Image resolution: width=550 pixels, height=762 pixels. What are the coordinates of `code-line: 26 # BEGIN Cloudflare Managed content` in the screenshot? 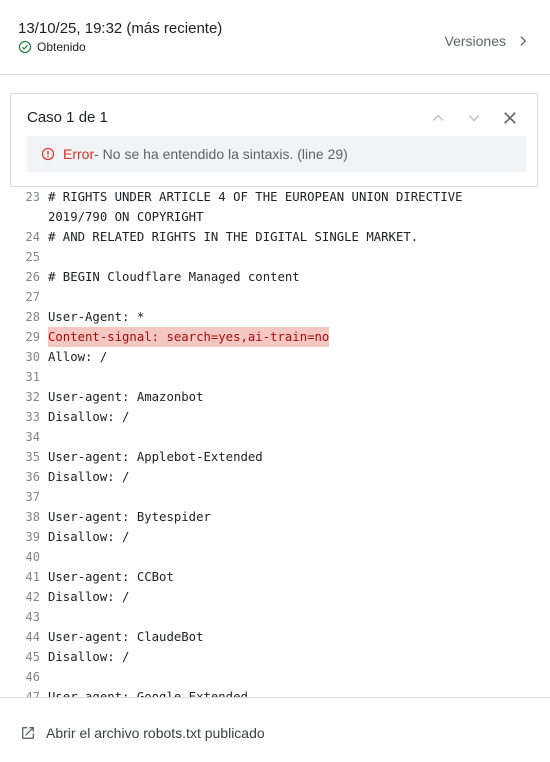 It's located at (275, 277).